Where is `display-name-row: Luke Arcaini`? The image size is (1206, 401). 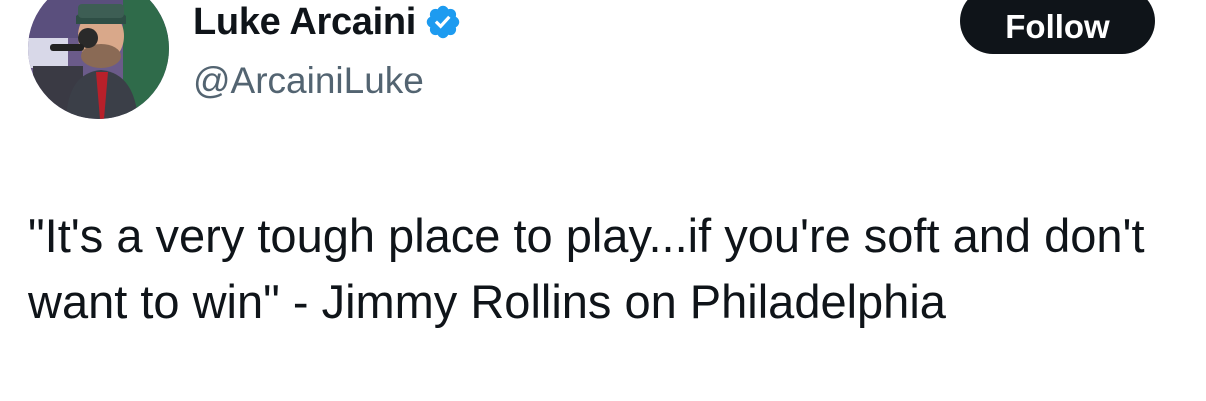
display-name-row: Luke Arcaini is located at coordinates (327, 22).